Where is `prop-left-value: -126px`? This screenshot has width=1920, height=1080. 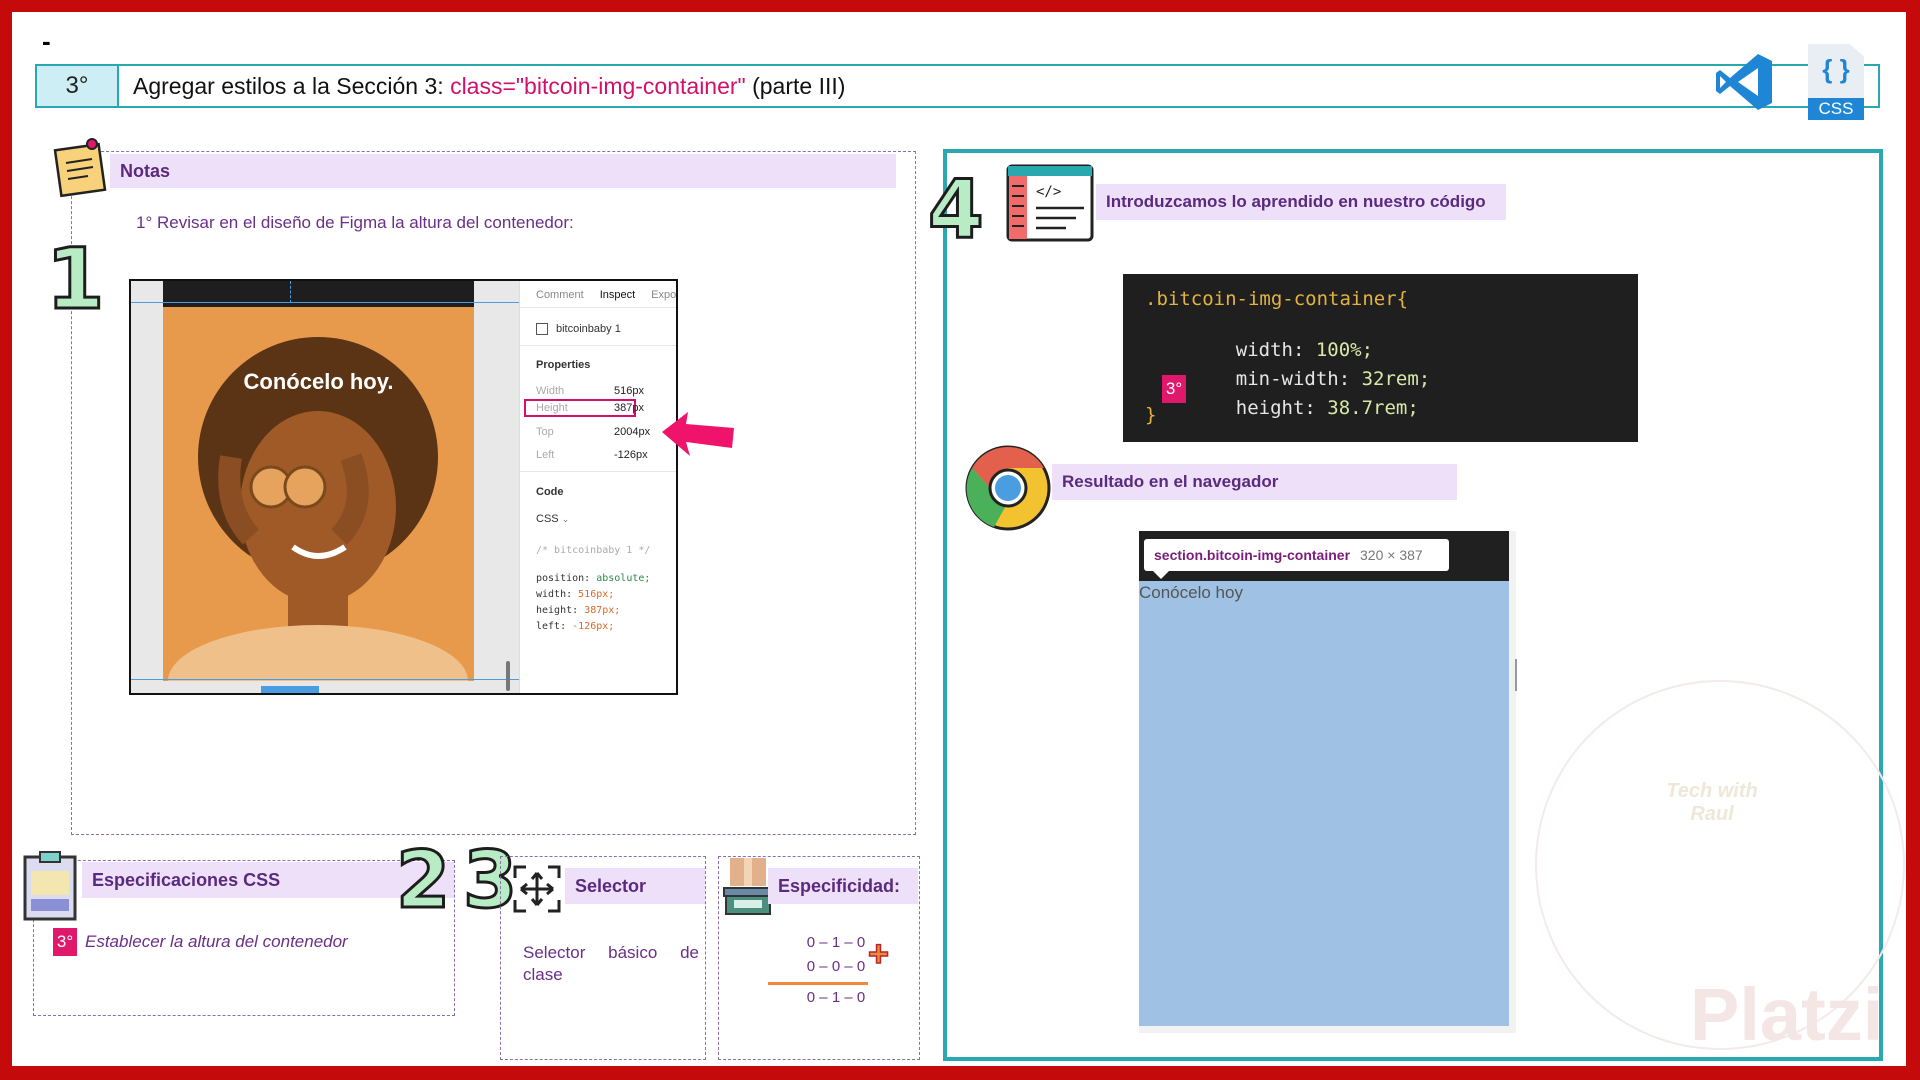 prop-left-value: -126px is located at coordinates (631, 455).